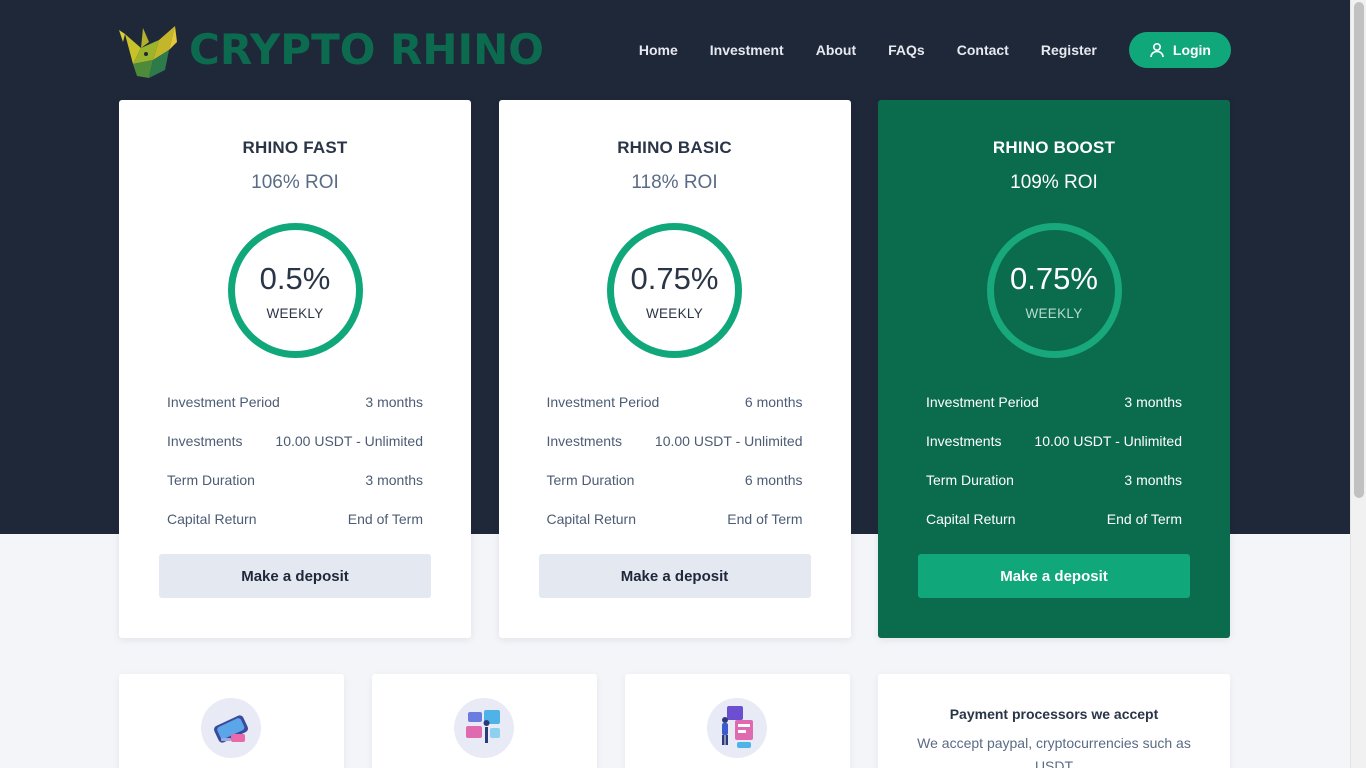 The height and width of the screenshot is (768, 1366). Describe the element at coordinates (983, 50) in the screenshot. I see `nav-contact: Contact` at that location.